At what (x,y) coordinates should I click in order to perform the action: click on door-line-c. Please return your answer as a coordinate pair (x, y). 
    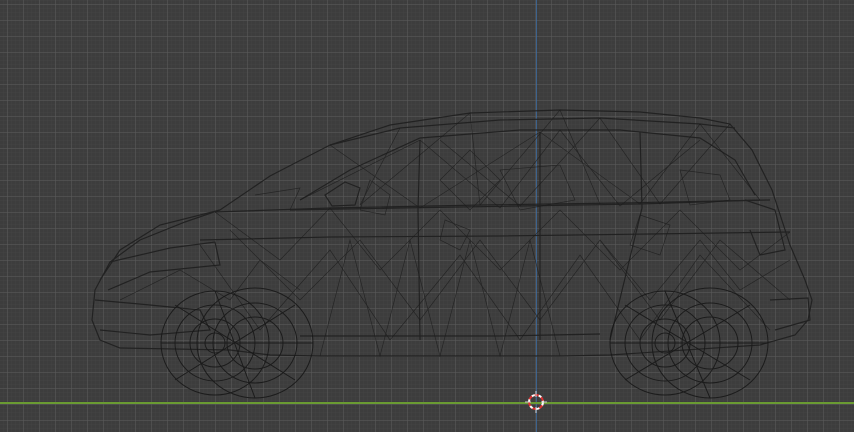
    Looking at the image, I should click on (626, 236).